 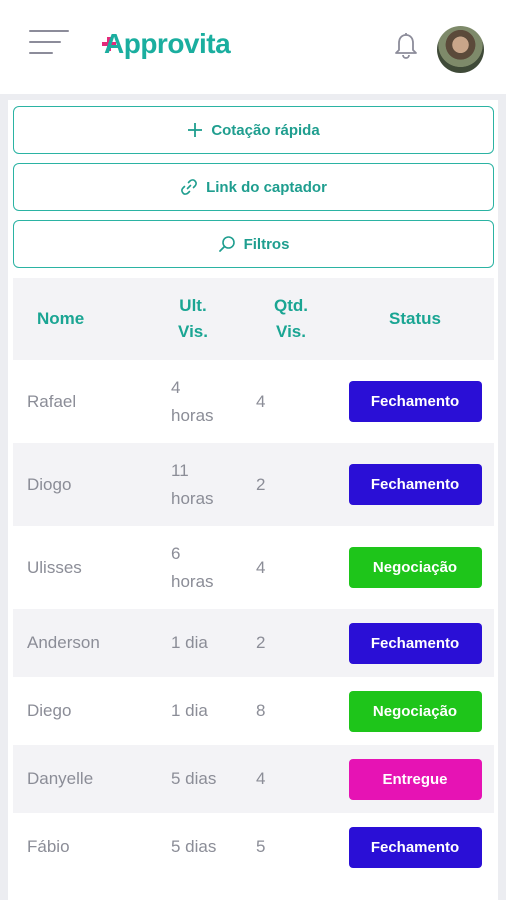 I want to click on user-avatar, so click(x=460, y=49).